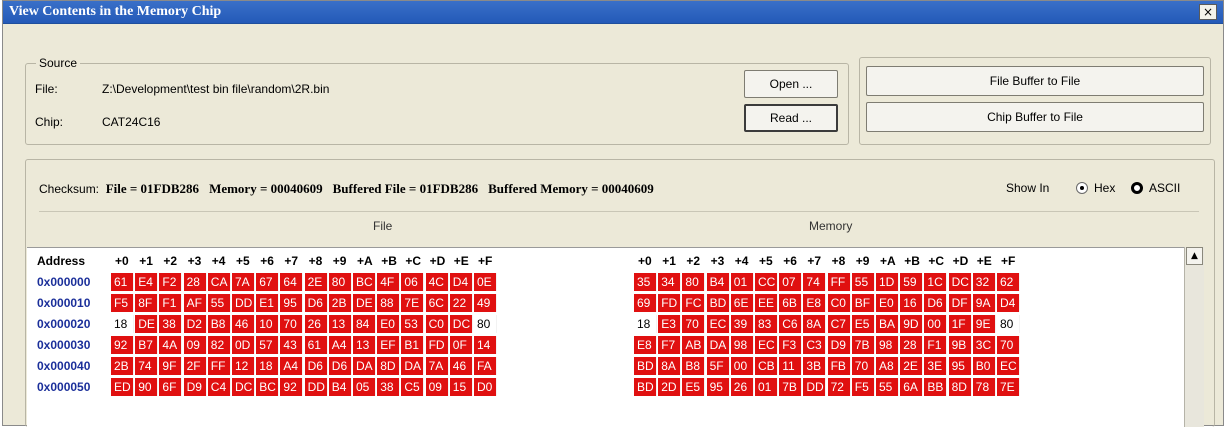  Describe the element at coordinates (839, 345) in the screenshot. I see `memory-byte-cell: D9` at that location.